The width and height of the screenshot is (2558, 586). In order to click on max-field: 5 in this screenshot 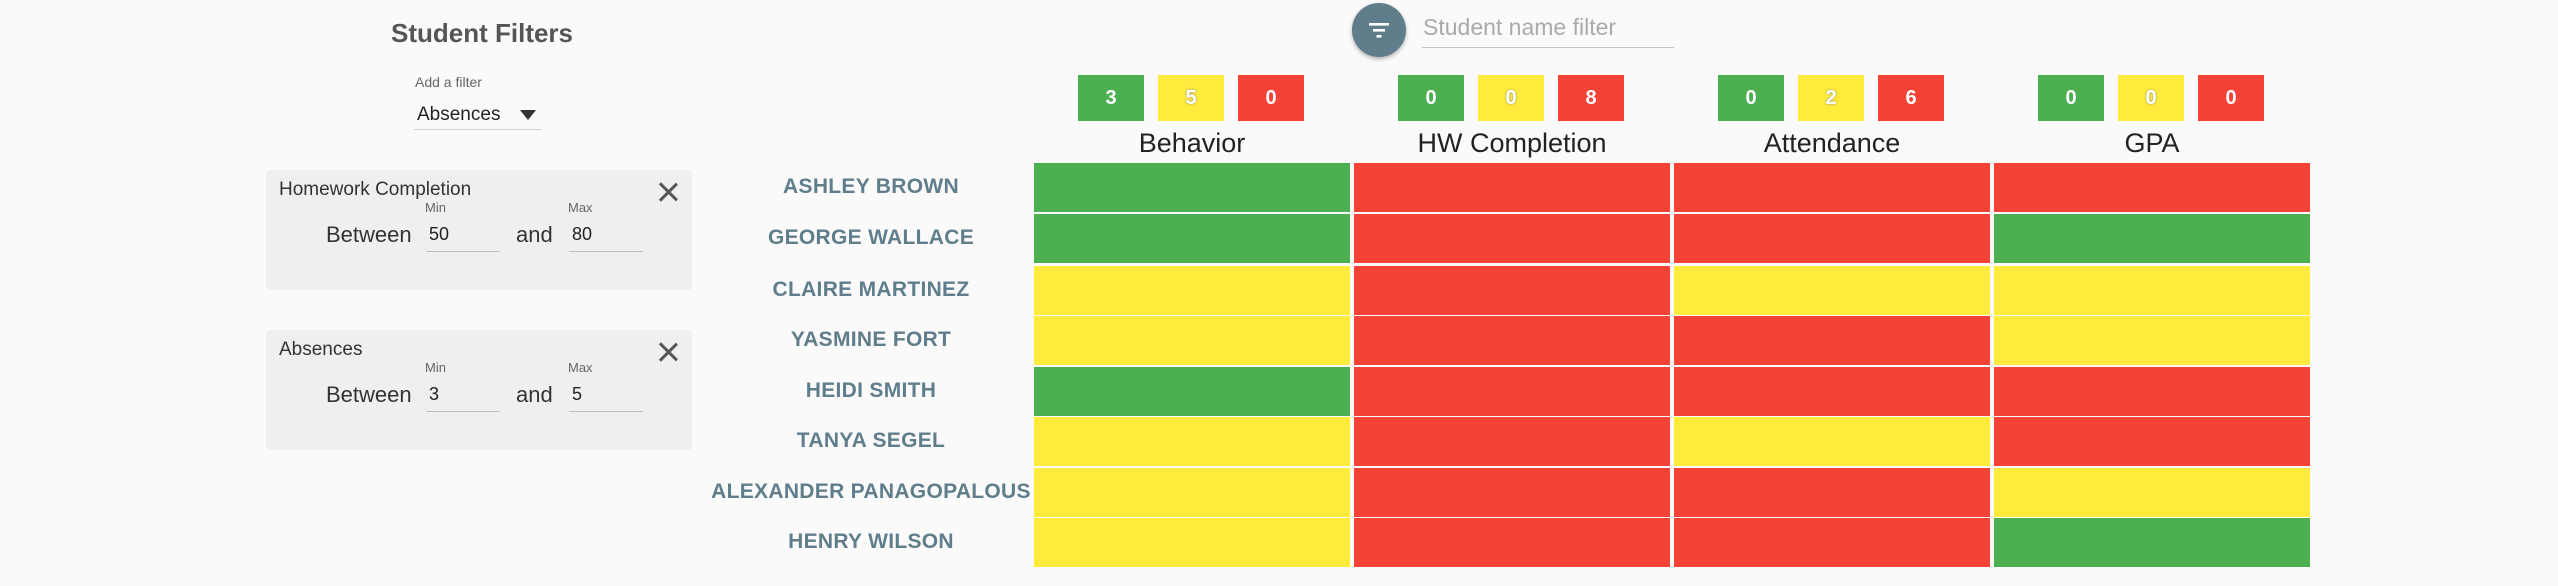, I will do `click(606, 396)`.